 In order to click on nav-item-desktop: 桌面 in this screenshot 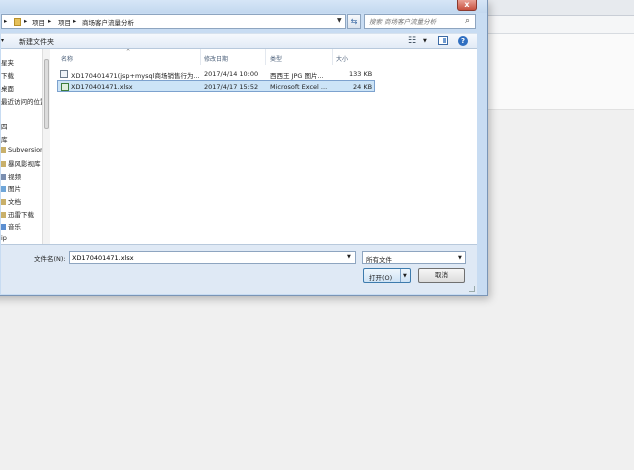, I will do `click(7, 88)`.